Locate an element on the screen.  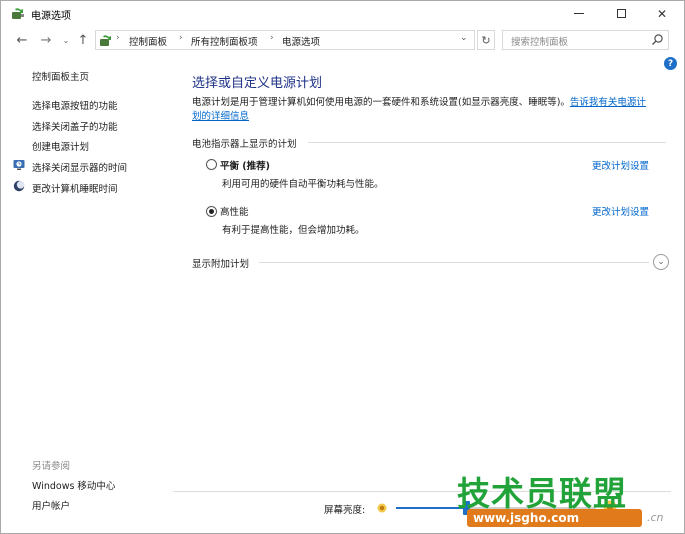
watermark-logo-text: 技术员联盟 is located at coordinates (542, 493).